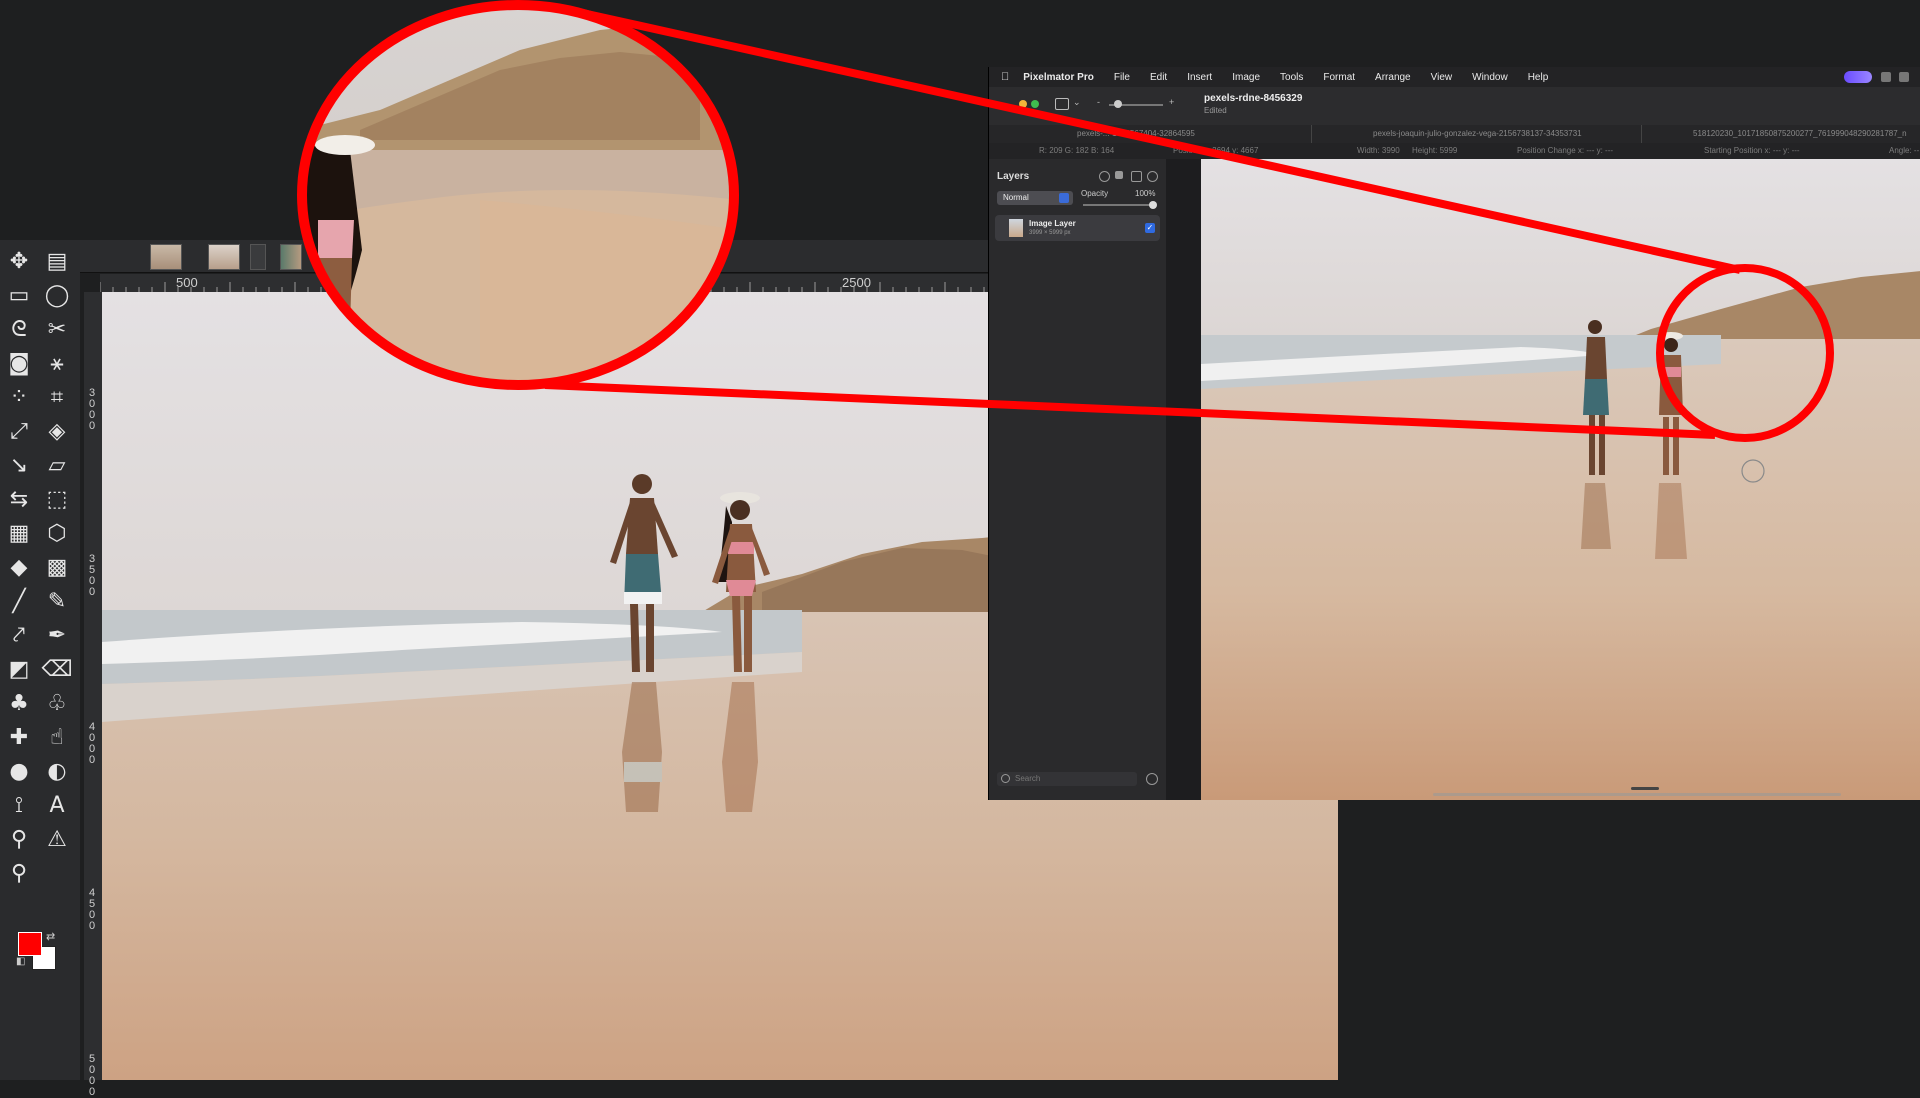 This screenshot has width=1920, height=1098. Describe the element at coordinates (19, 635) in the screenshot. I see `airbrush-icon: ⤤` at that location.